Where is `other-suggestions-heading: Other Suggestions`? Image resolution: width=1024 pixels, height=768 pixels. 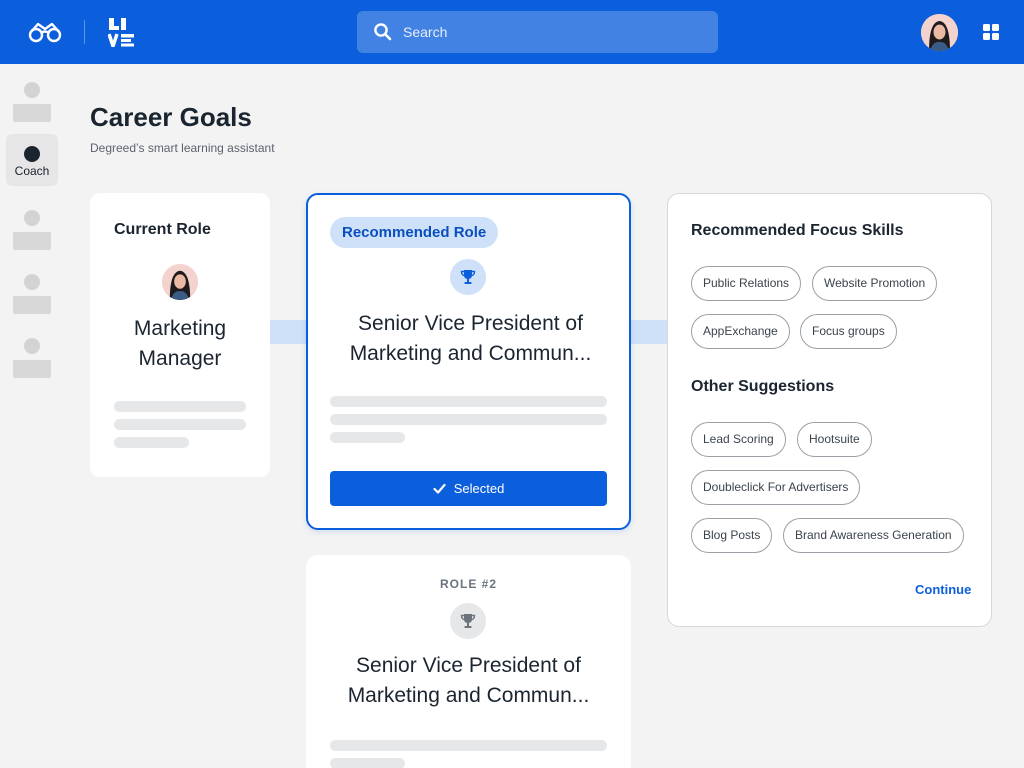
other-suggestions-heading: Other Suggestions is located at coordinates (763, 386).